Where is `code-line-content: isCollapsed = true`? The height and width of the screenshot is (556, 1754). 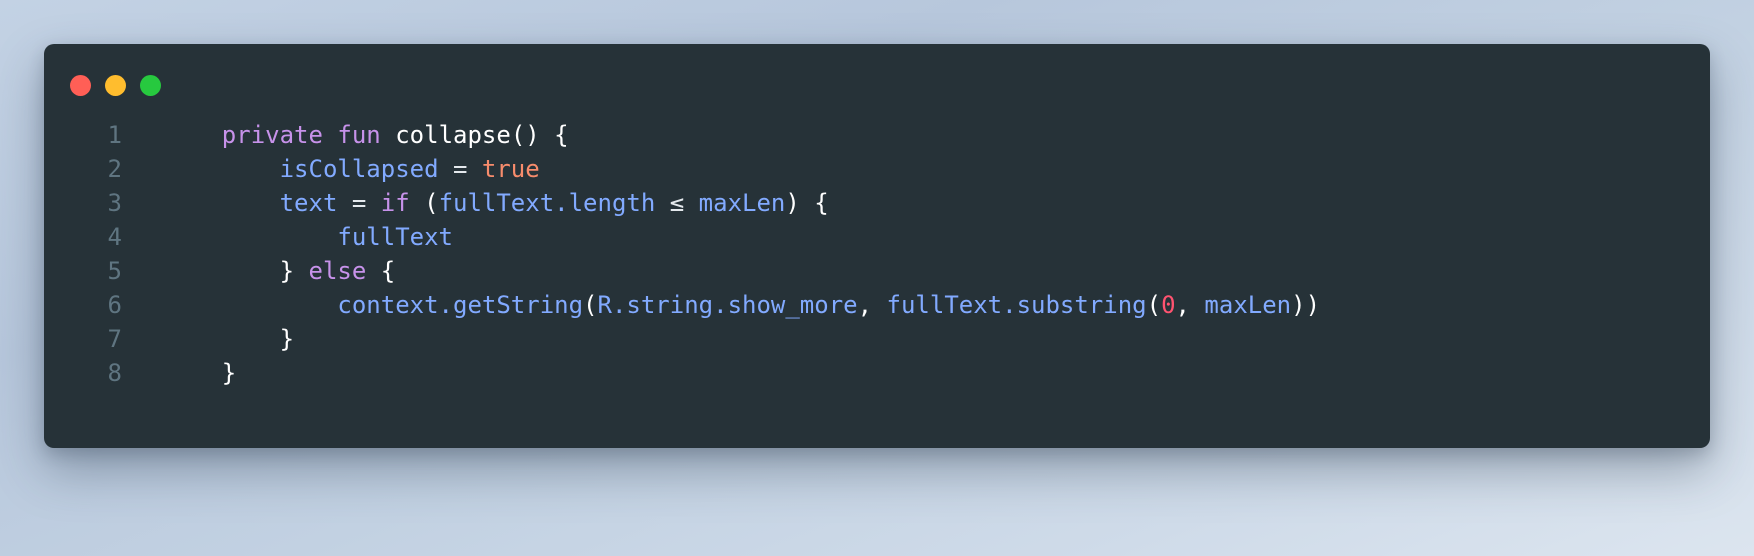 code-line-content: isCollapsed = true is located at coordinates (721, 169).